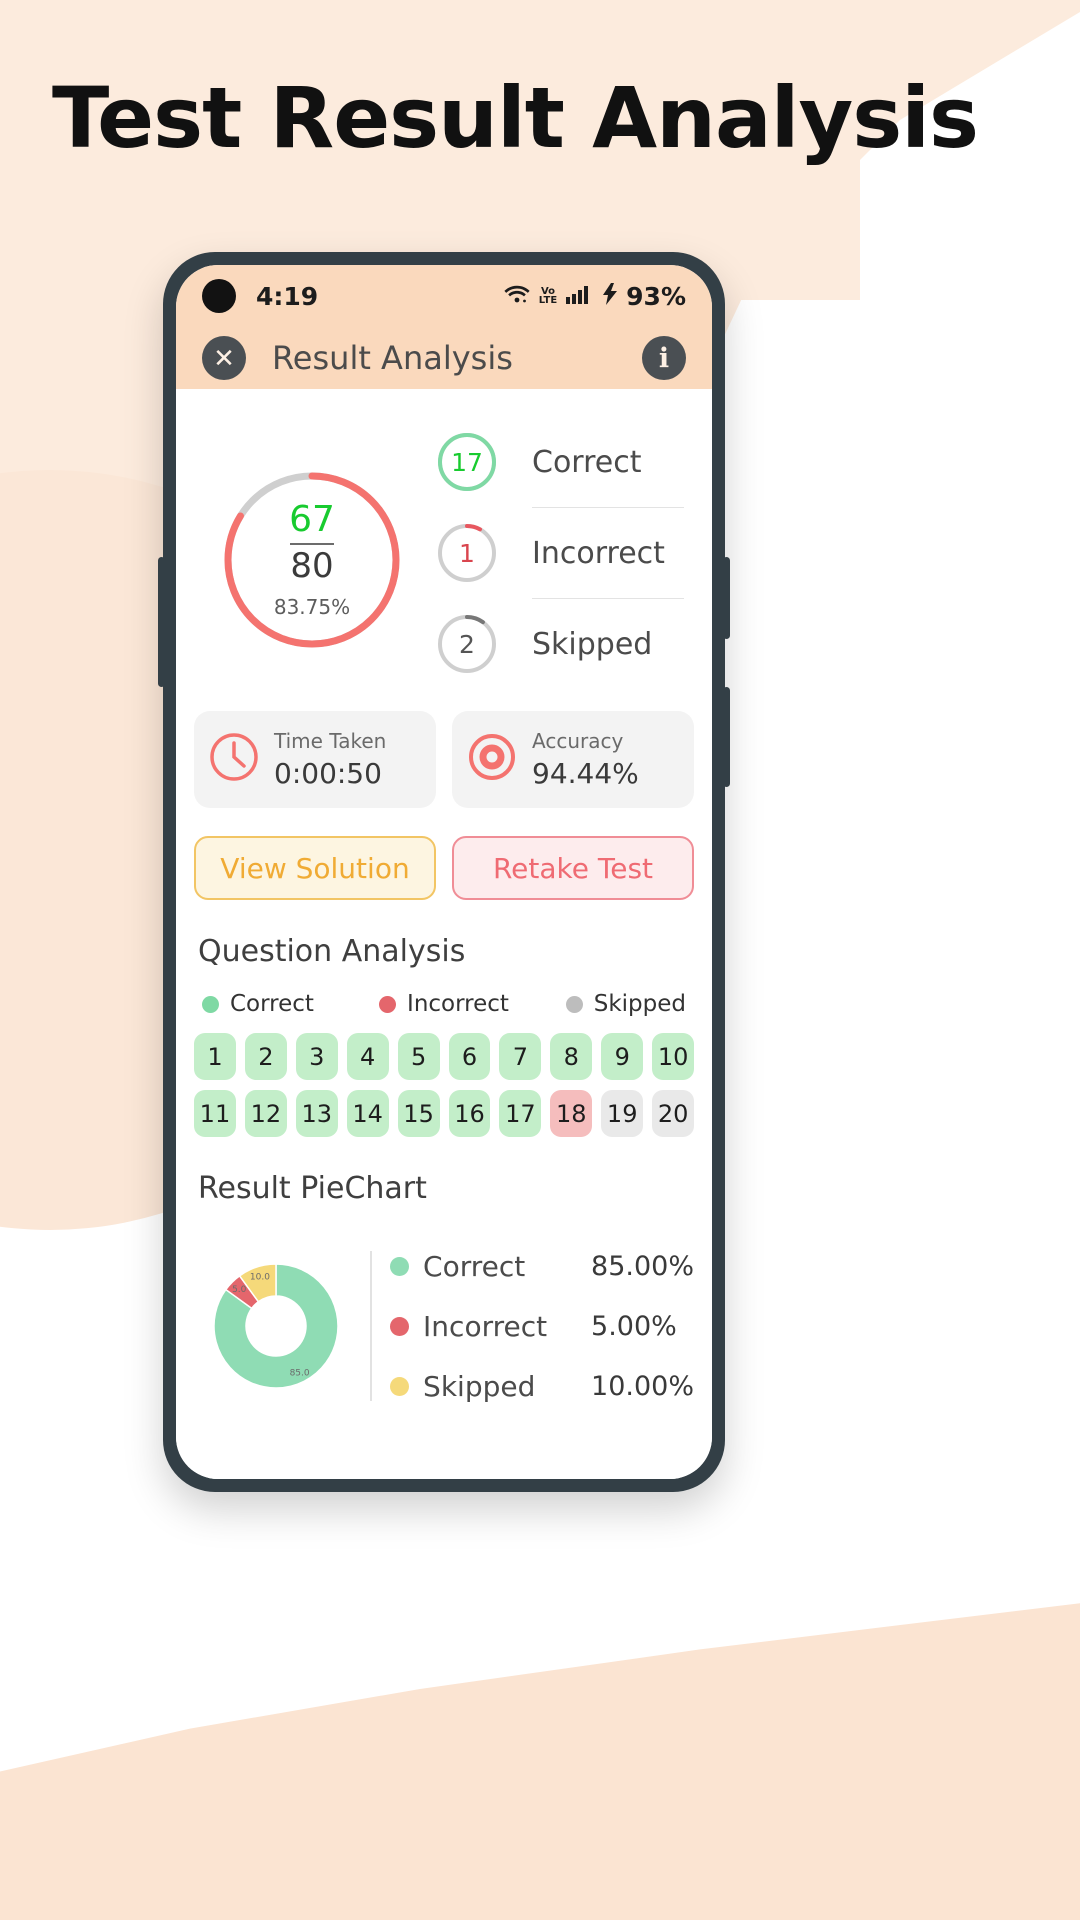 This screenshot has width=1080, height=1920. I want to click on card-value: 0:00:50, so click(328, 773).